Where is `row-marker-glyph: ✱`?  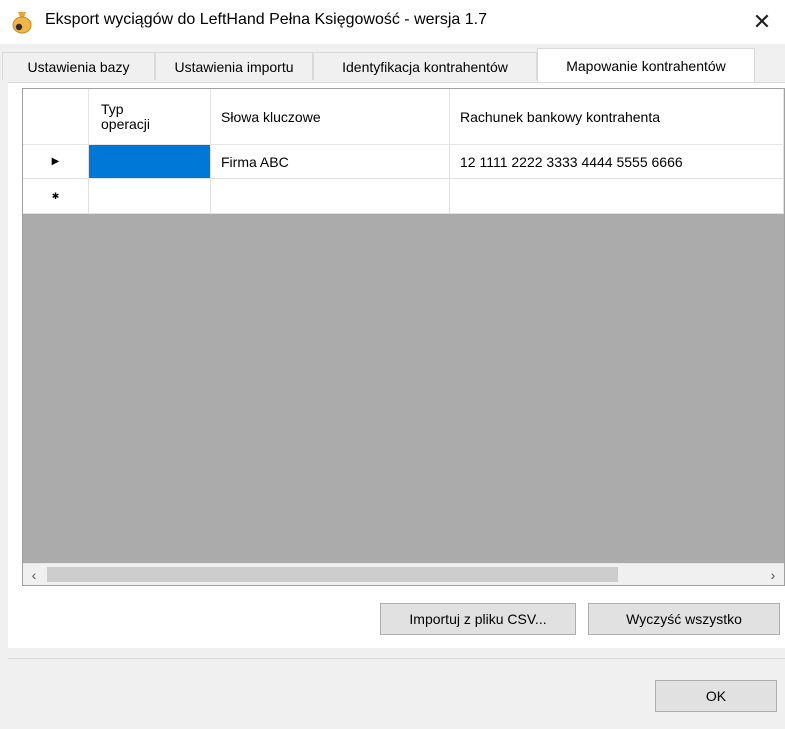 row-marker-glyph: ✱ is located at coordinates (55, 195).